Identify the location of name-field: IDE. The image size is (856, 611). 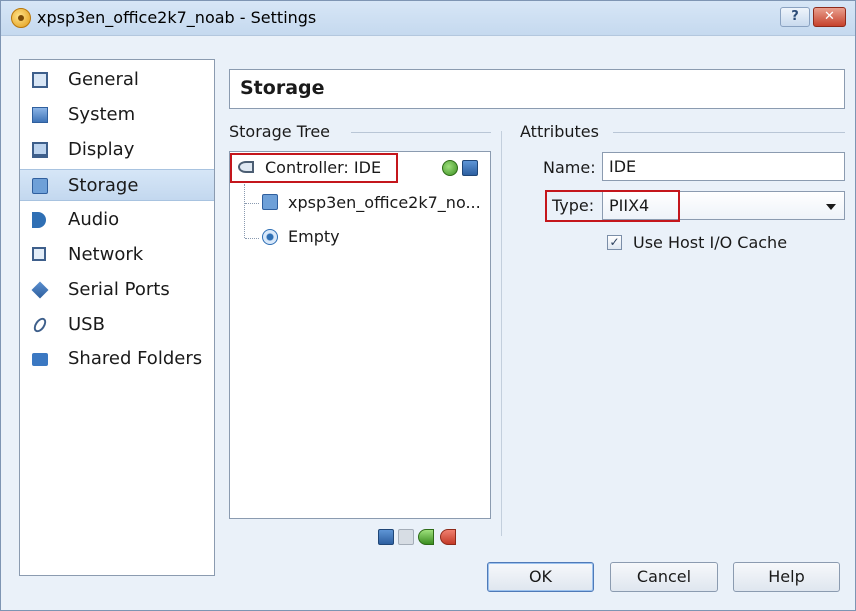
(723, 166).